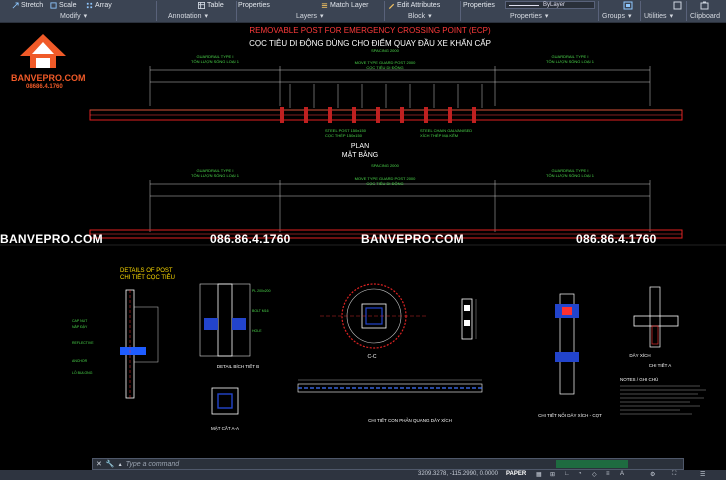 This screenshot has width=726, height=480. Describe the element at coordinates (419, 5) in the screenshot. I see `edit-attributes-label: Edit Attributes` at that location.